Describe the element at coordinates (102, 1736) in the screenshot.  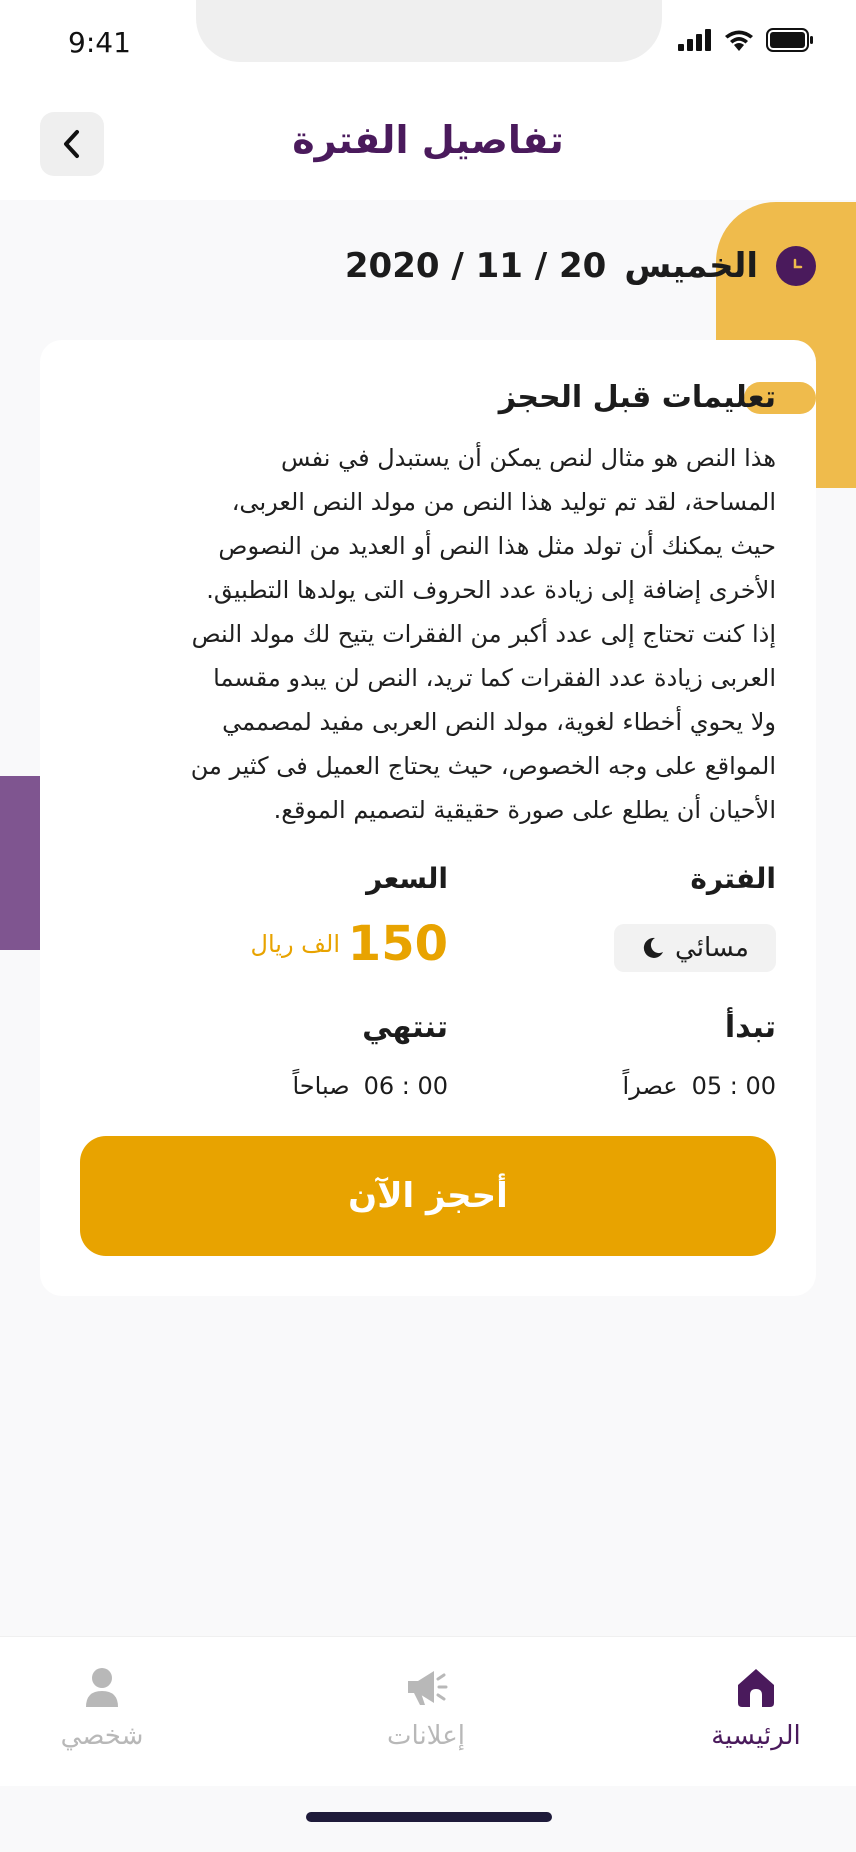
I see `nav-label-profile: شخصي` at that location.